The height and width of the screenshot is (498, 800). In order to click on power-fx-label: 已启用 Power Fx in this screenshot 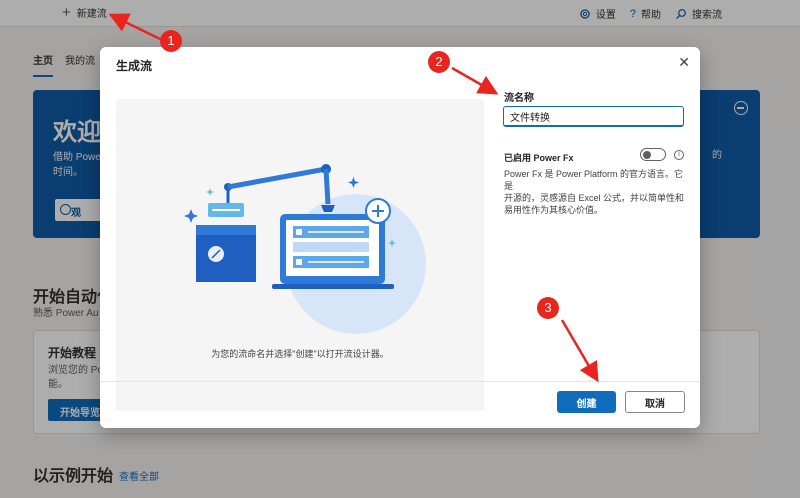, I will do `click(539, 158)`.